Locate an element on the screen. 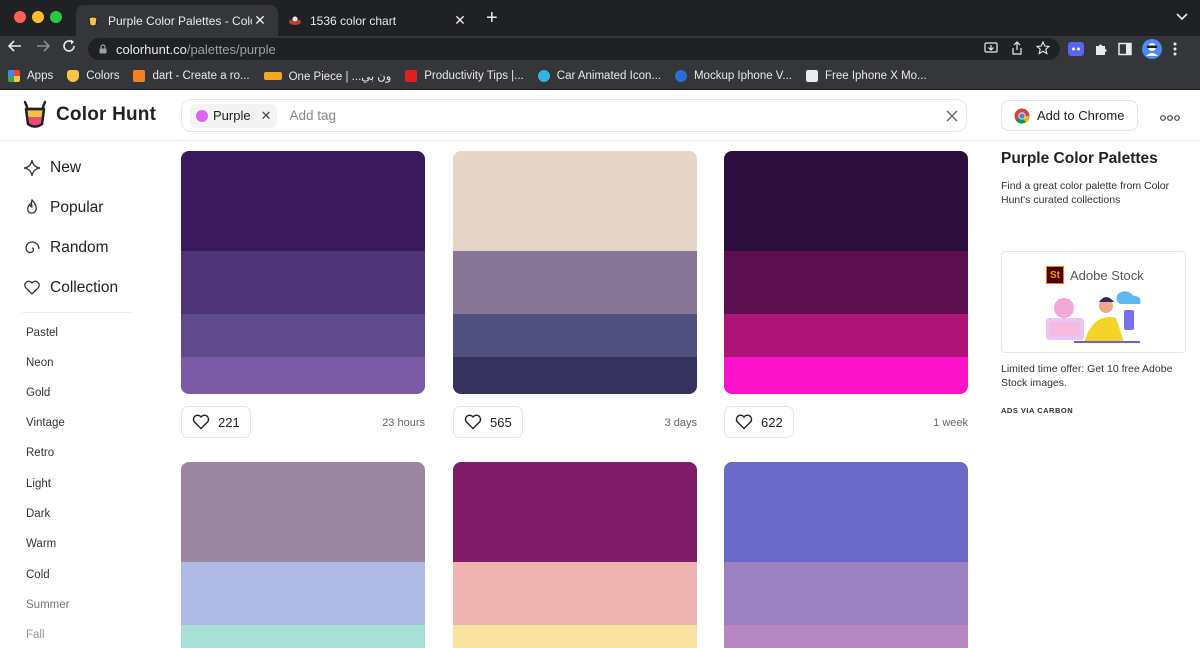 This screenshot has width=1200, height=648. nav-random: Random is located at coordinates (65, 248).